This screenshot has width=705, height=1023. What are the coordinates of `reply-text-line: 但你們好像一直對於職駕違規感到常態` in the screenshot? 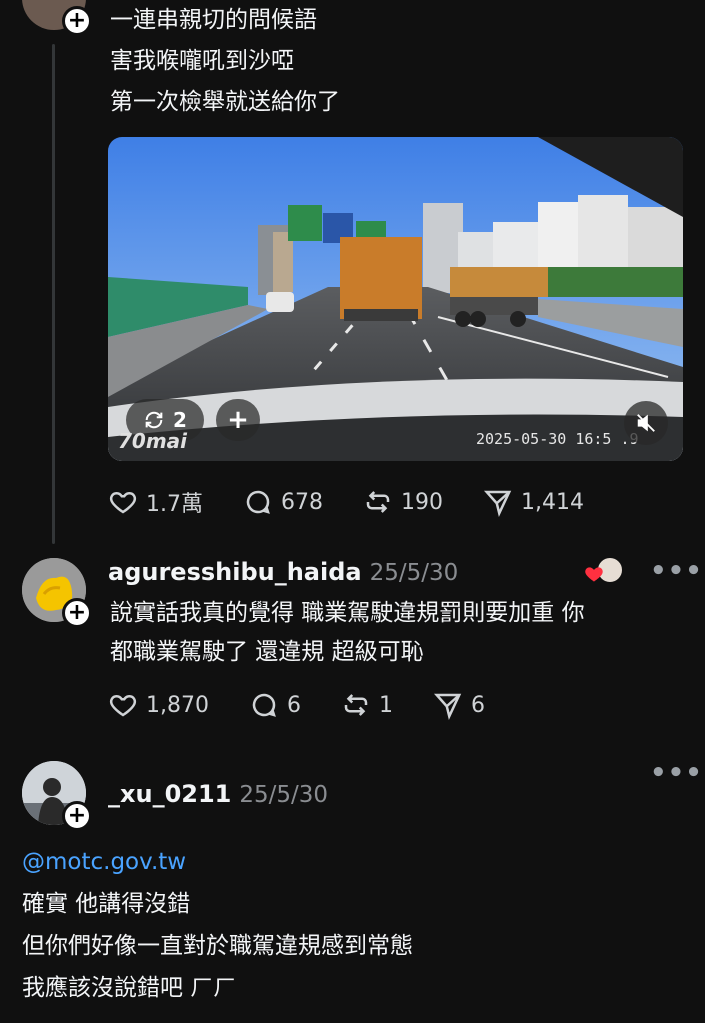 It's located at (217, 946).